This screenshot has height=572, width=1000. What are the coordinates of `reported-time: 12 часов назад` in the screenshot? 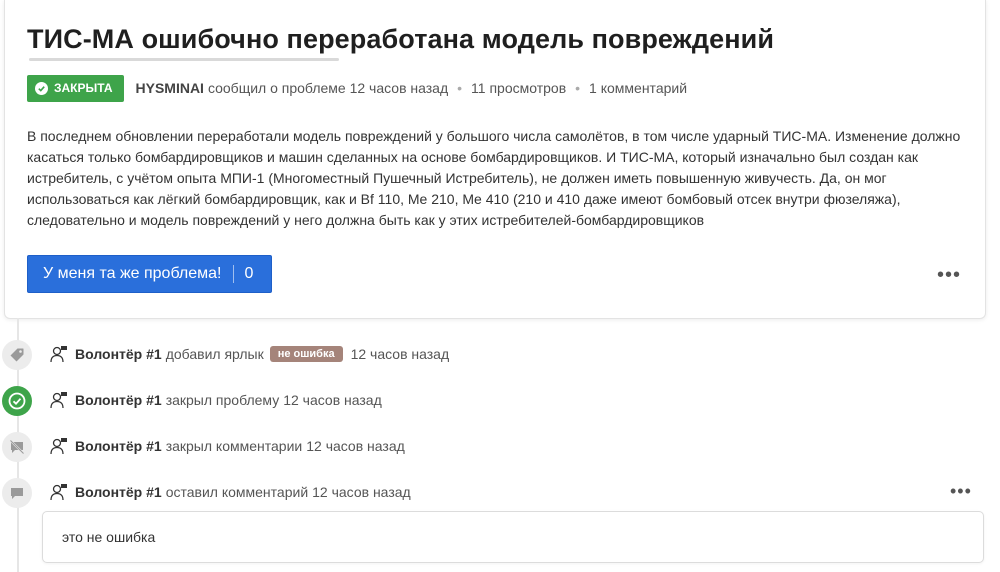 It's located at (399, 88).